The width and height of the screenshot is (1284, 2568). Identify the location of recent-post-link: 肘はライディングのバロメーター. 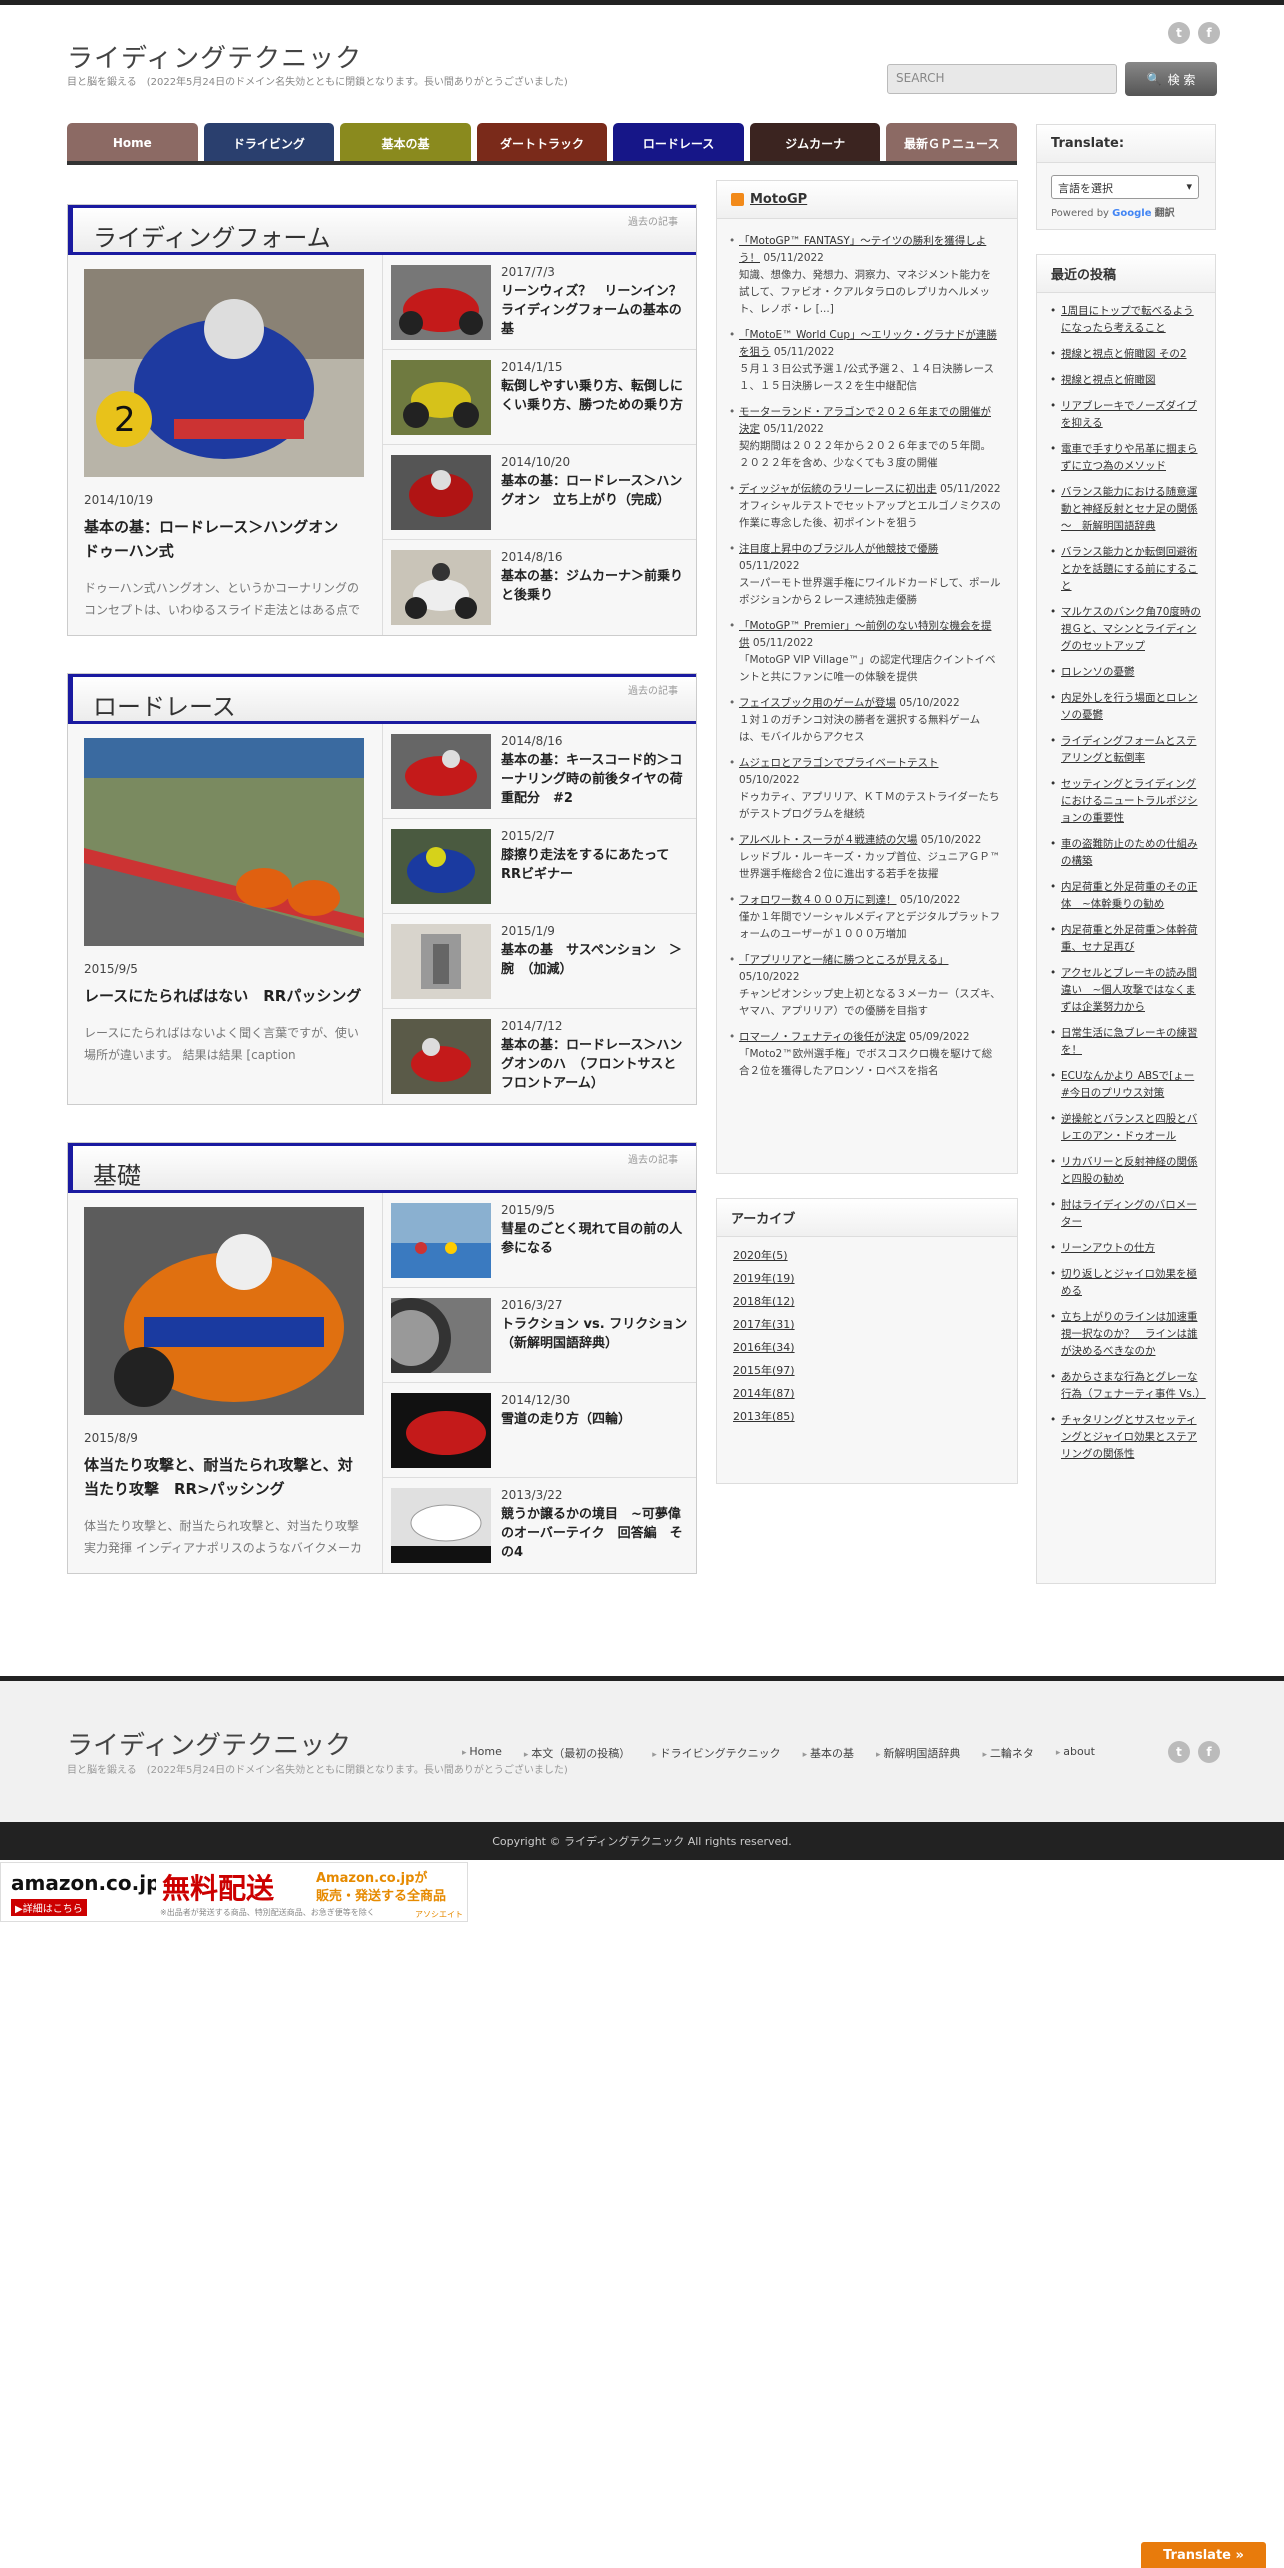
(1125, 1214).